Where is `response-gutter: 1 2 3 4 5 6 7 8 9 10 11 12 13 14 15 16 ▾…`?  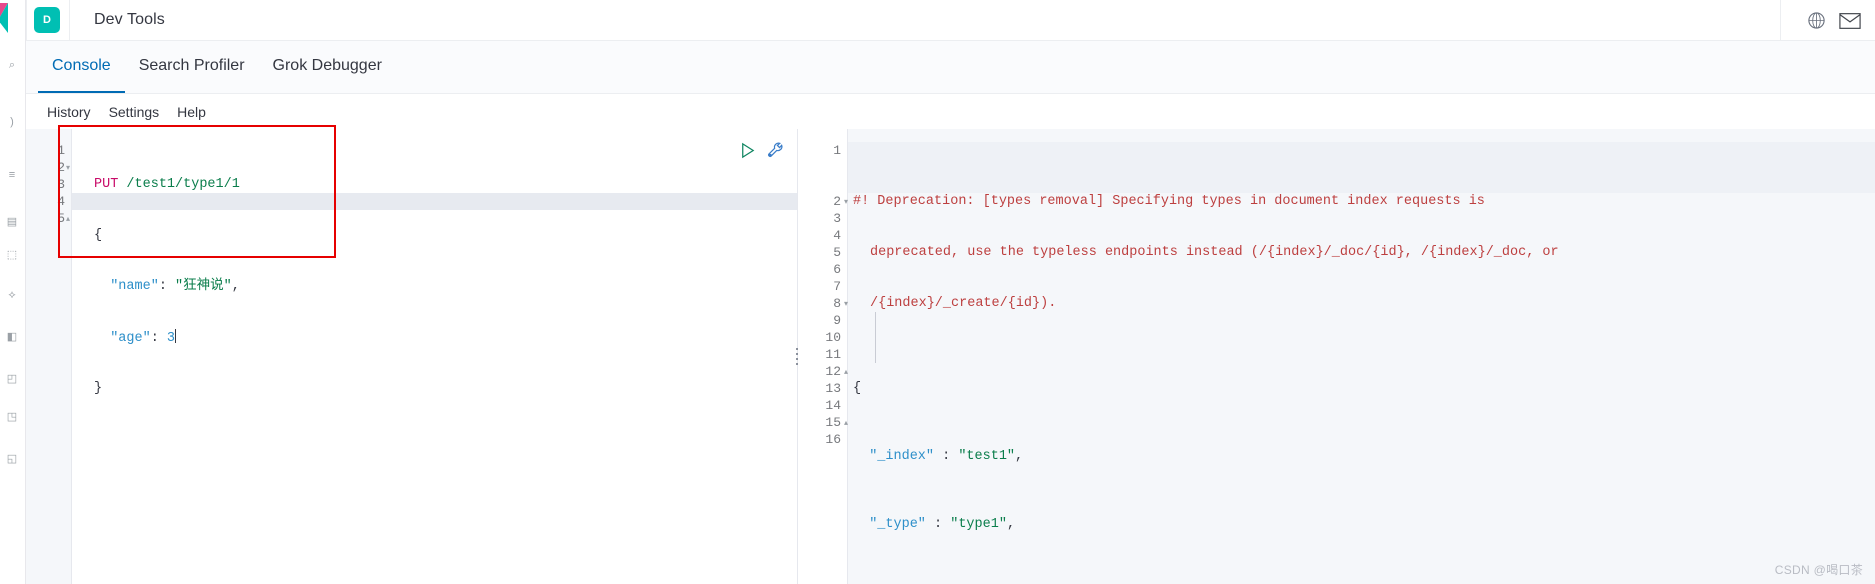 response-gutter: 1 2 3 4 5 6 7 8 9 10 11 12 13 14 15 16 ▾… is located at coordinates (823, 356).